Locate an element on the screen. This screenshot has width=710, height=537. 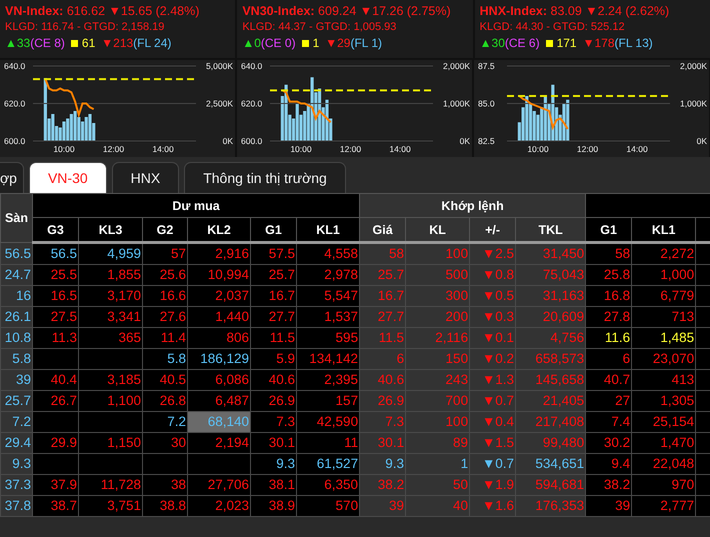
ceiling-count: (CE 6) is located at coordinates (522, 43).